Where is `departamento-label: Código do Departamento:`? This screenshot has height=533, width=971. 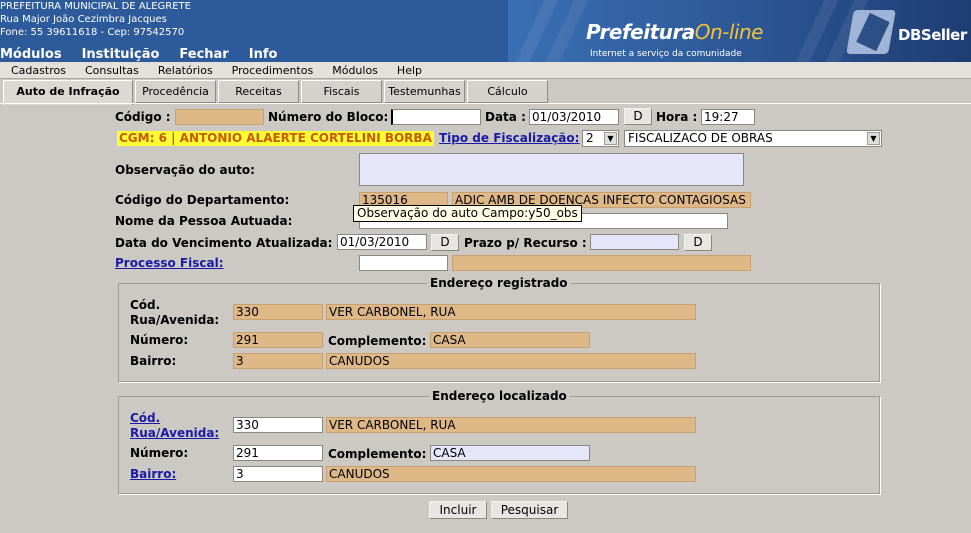
departamento-label: Código do Departamento: is located at coordinates (202, 200).